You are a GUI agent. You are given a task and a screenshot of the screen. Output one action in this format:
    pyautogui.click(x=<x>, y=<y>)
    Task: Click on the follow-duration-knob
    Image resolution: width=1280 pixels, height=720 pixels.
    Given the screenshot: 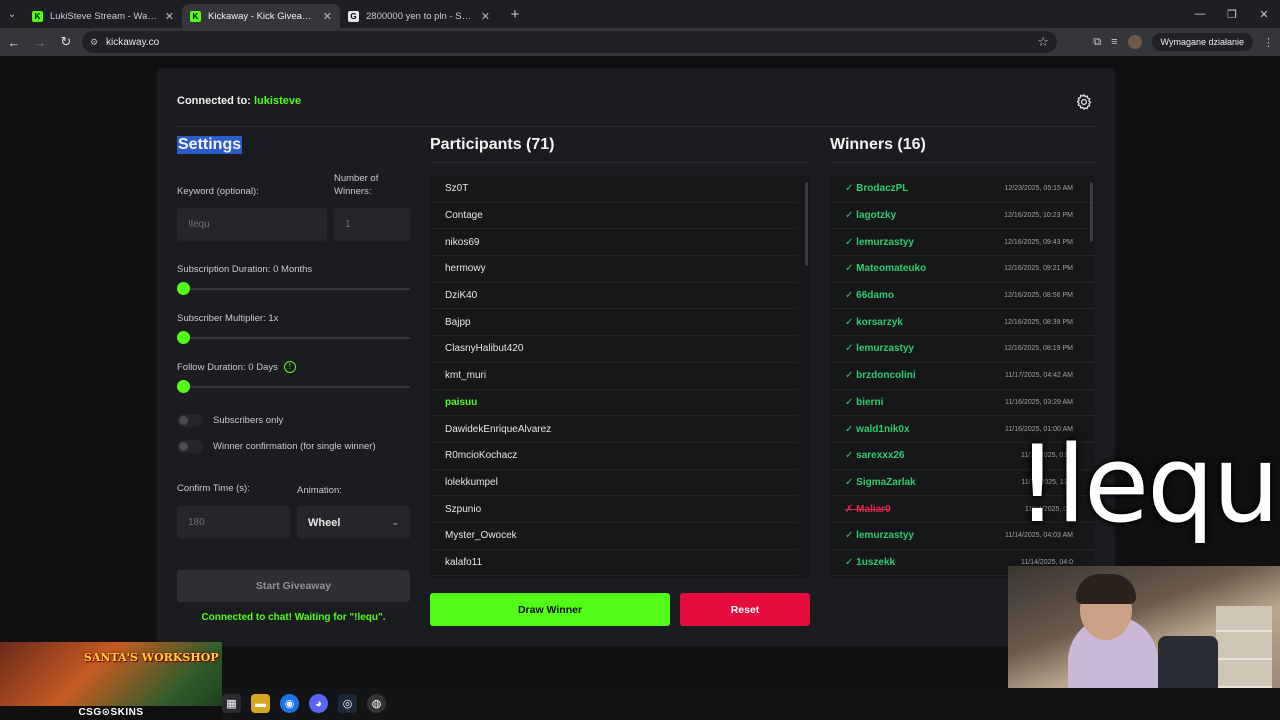 What is the action you would take?
    pyautogui.click(x=183, y=386)
    